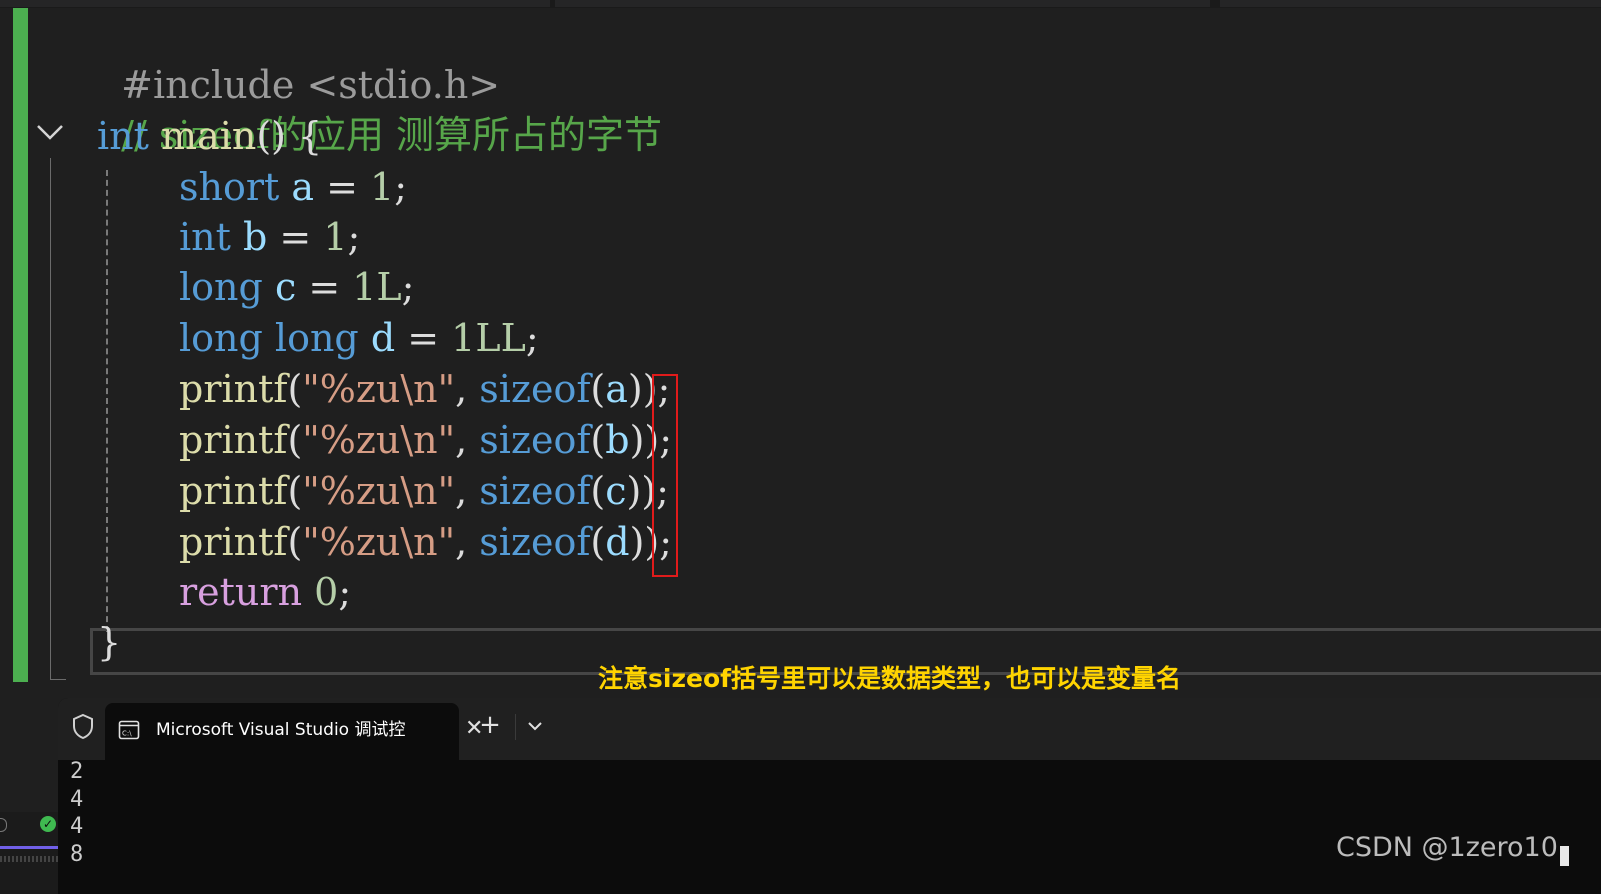 The height and width of the screenshot is (894, 1601). Describe the element at coordinates (50, 418) in the screenshot. I see `fold-region-line` at that location.